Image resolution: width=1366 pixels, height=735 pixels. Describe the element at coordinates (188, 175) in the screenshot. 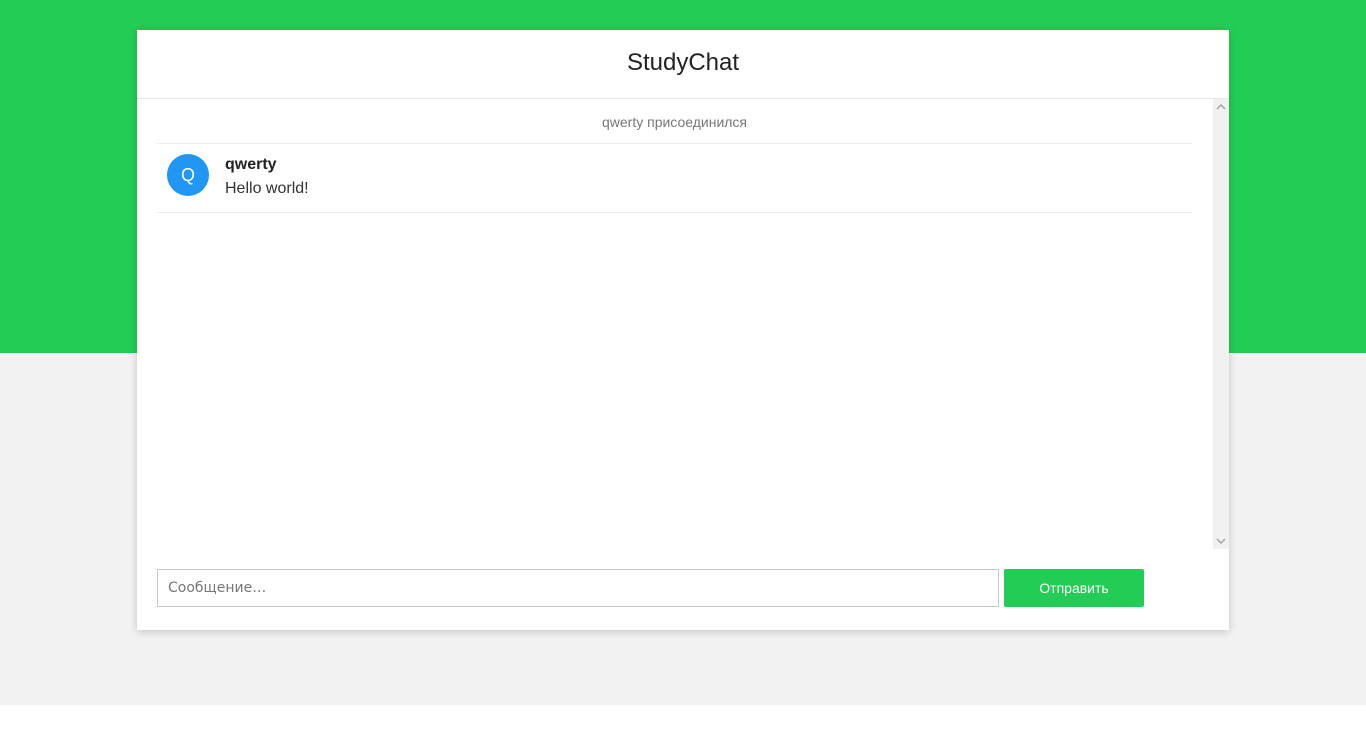

I see `avatar: Q` at that location.